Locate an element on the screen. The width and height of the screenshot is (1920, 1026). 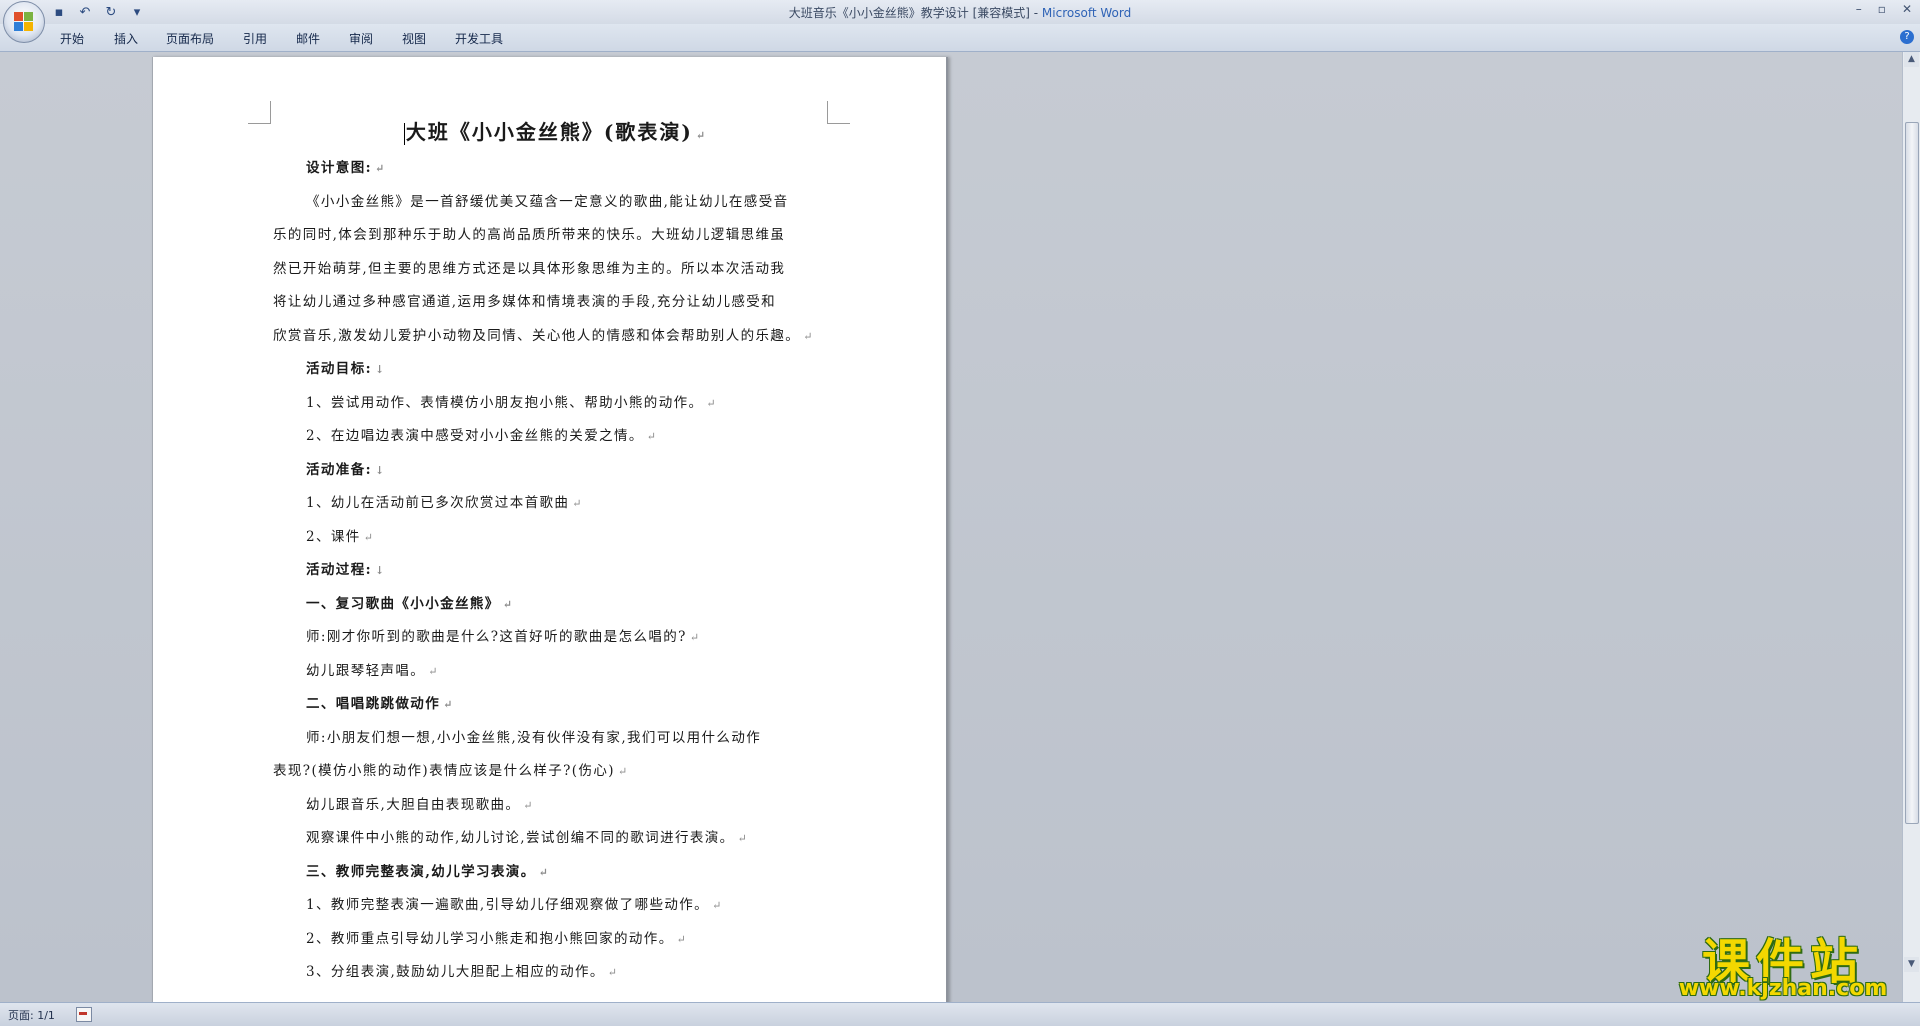
document-paragraph: 表现?(模仿小熊的动作)表情应该是什么样子?(伤心) ↵ is located at coordinates (555, 772).